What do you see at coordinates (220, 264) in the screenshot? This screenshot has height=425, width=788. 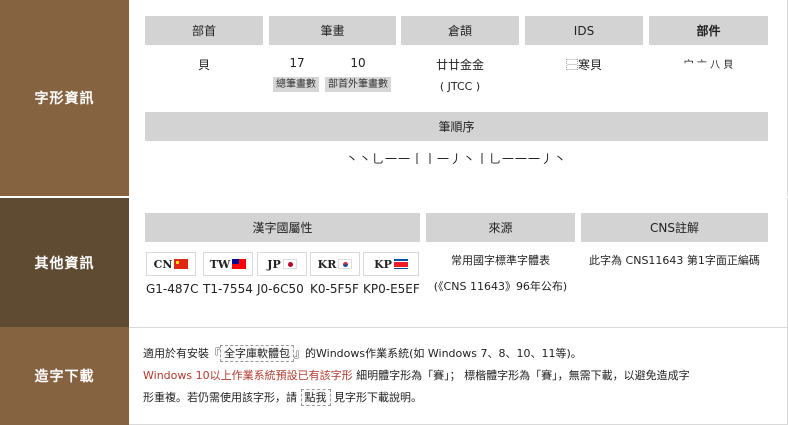 I see `flag-tw-label: TW` at bounding box center [220, 264].